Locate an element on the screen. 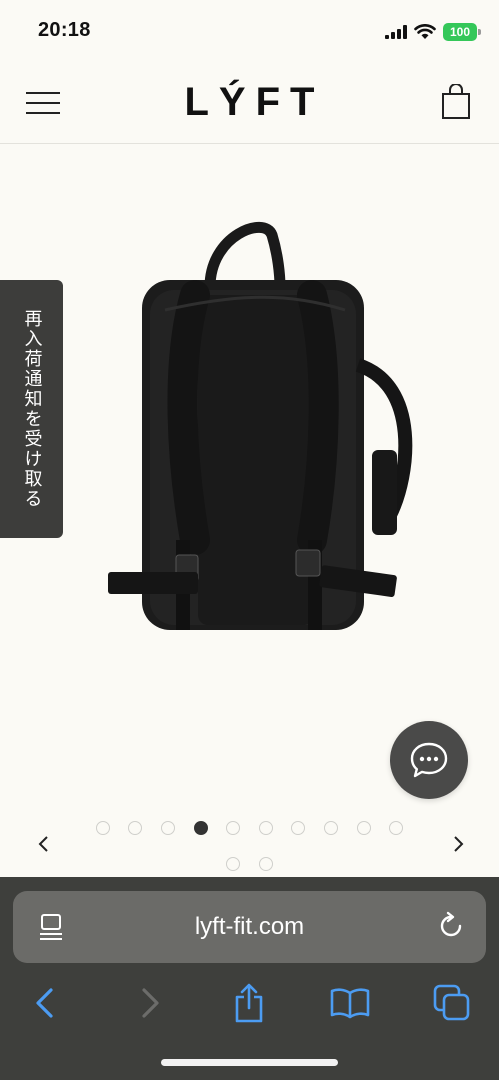 The image size is (499, 1080). browser-toolbar is located at coordinates (249, 1007).